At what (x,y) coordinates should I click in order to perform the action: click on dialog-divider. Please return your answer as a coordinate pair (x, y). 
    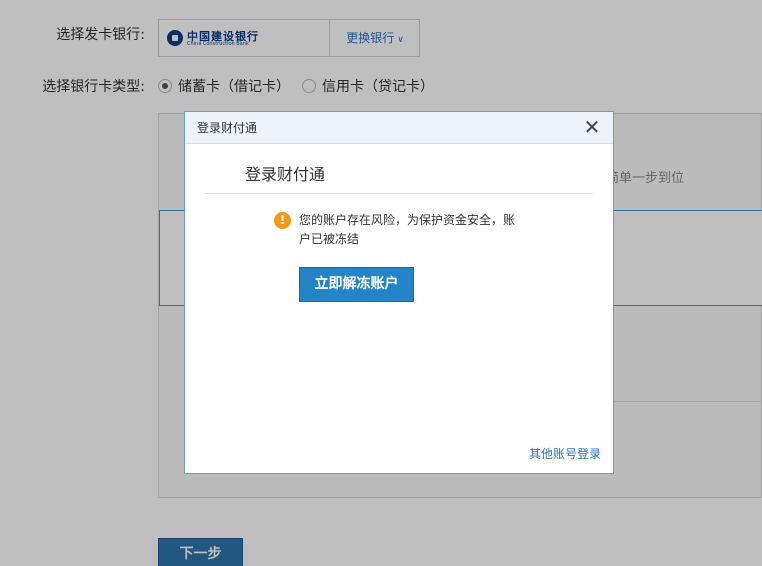
    Looking at the image, I should click on (399, 193).